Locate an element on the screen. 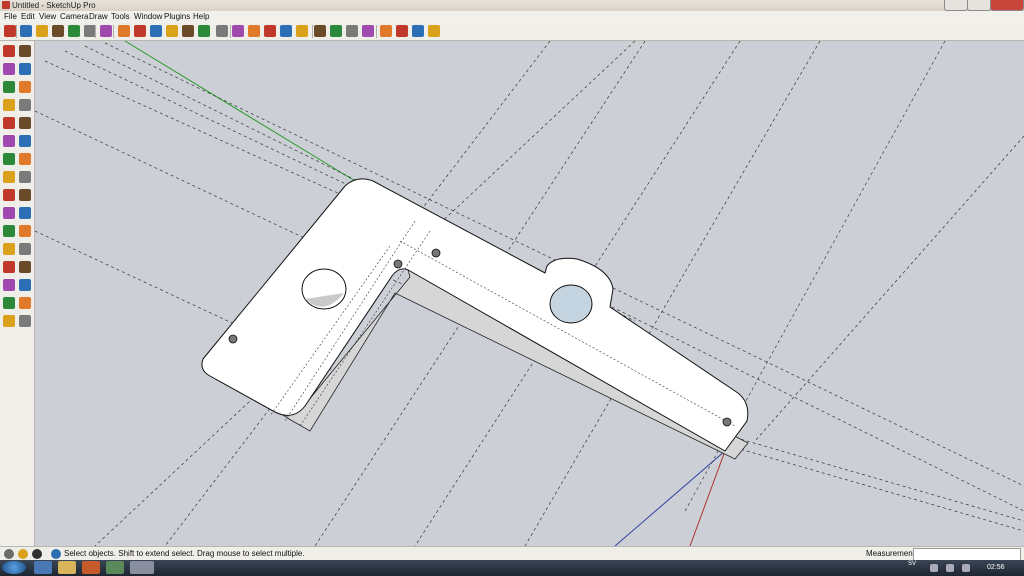  text-icon is located at coordinates (25, 213).